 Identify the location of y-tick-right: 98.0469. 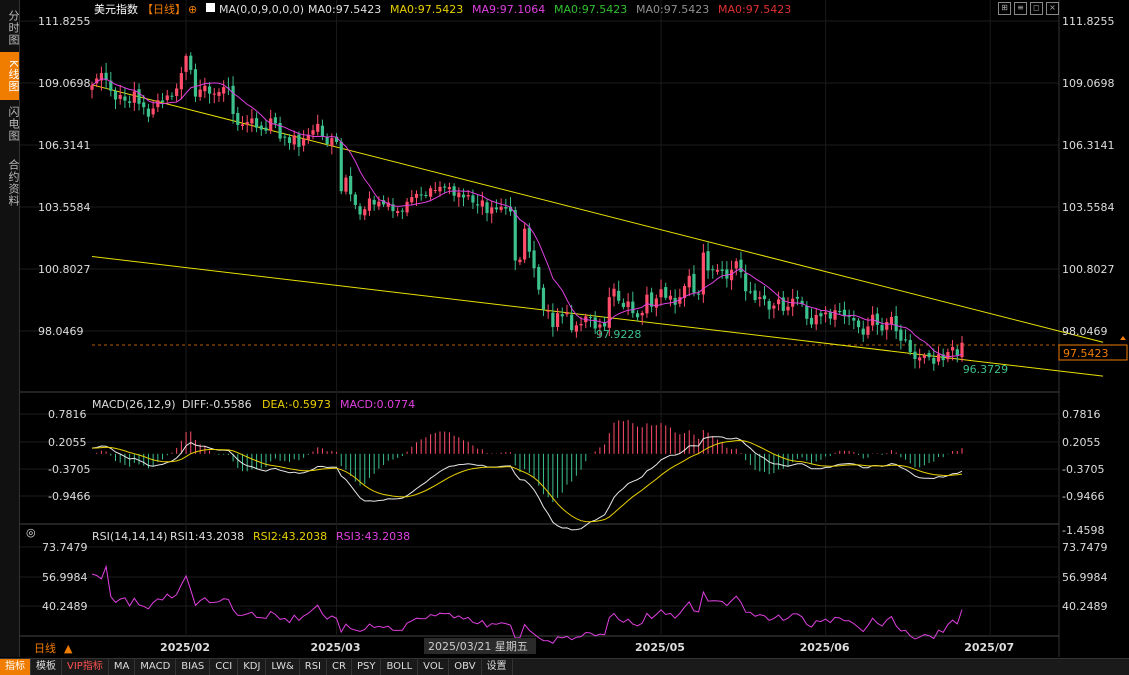
(1085, 331).